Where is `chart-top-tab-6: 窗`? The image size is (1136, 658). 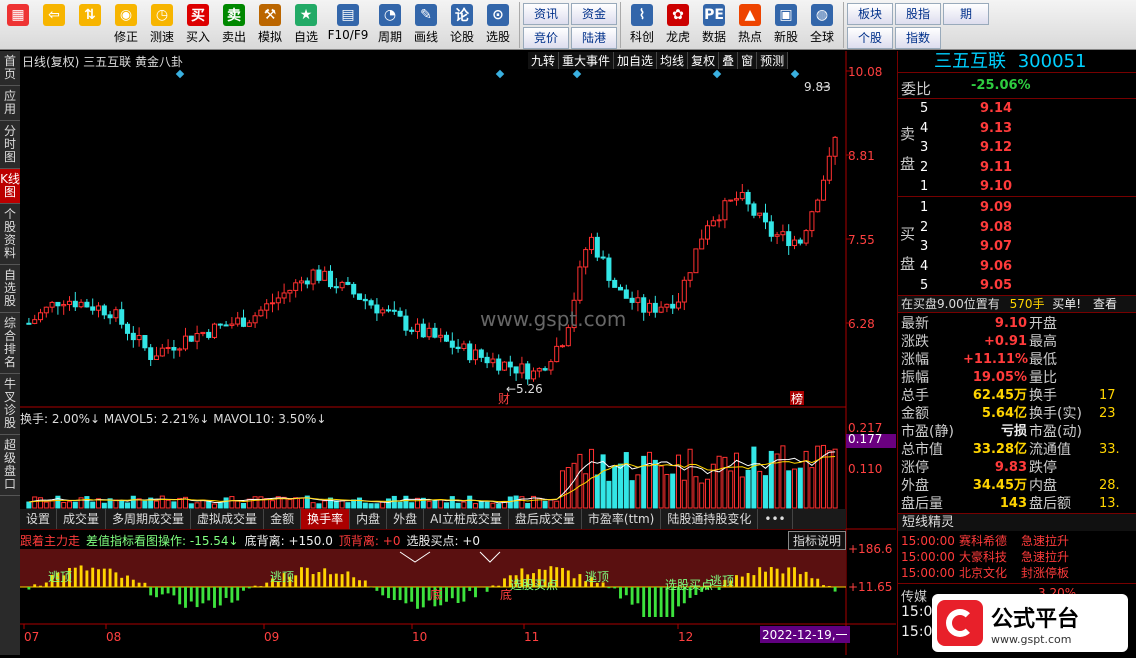
chart-top-tab-6: 窗 is located at coordinates (748, 60).